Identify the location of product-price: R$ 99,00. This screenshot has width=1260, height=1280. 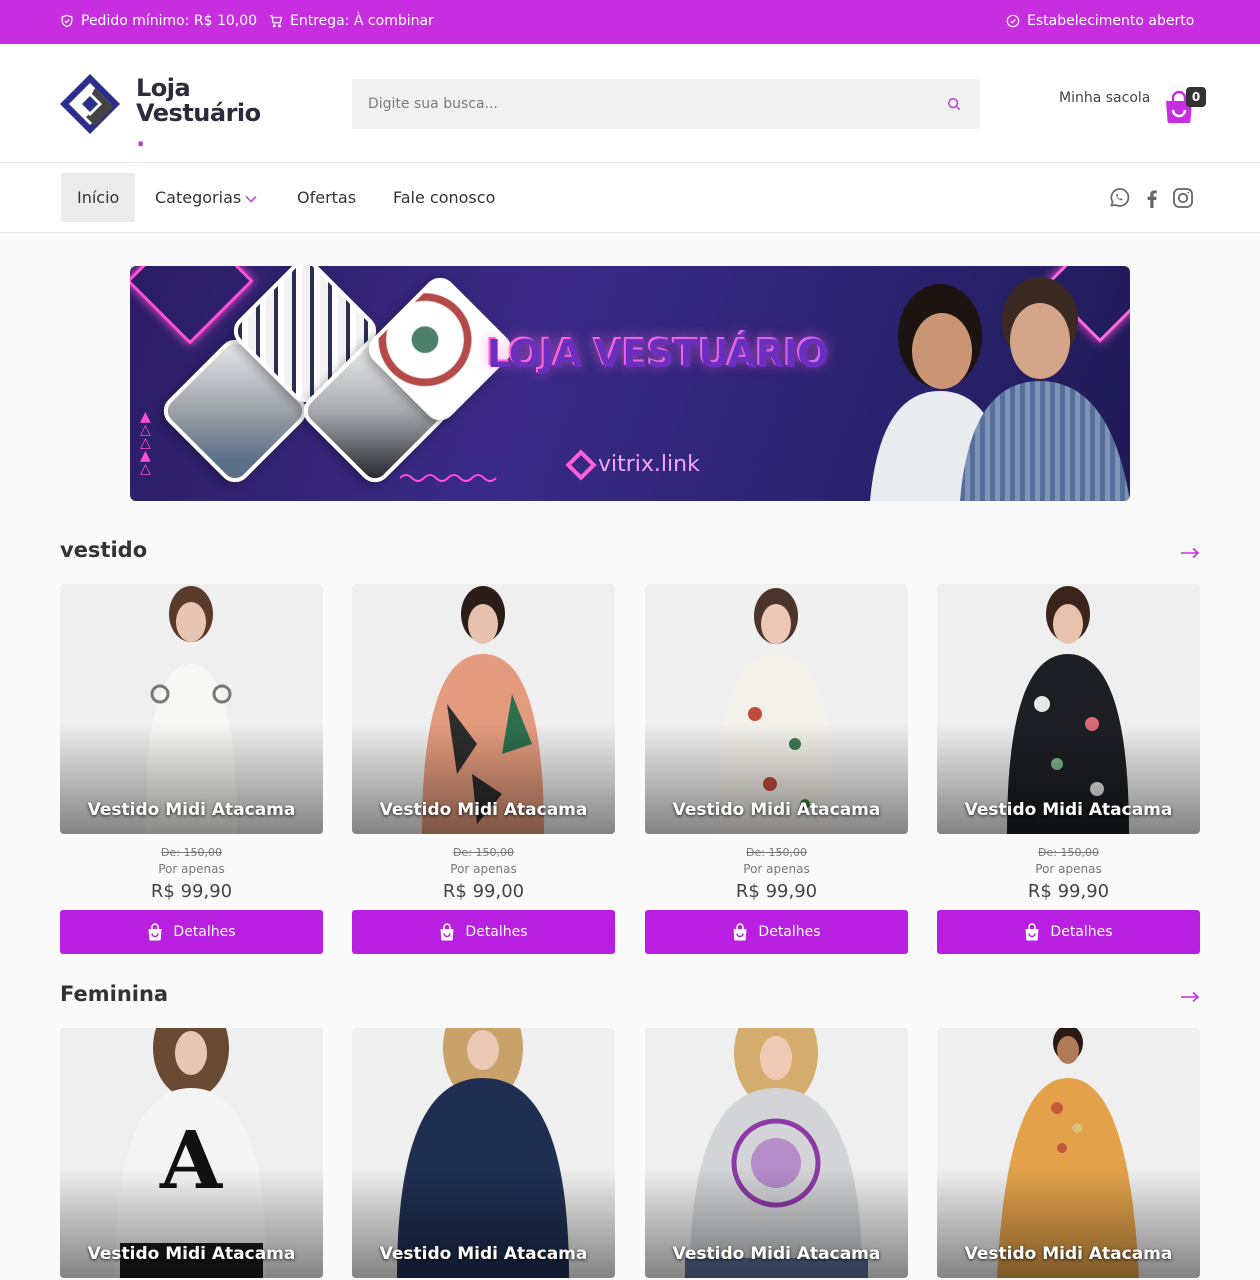
(483, 891).